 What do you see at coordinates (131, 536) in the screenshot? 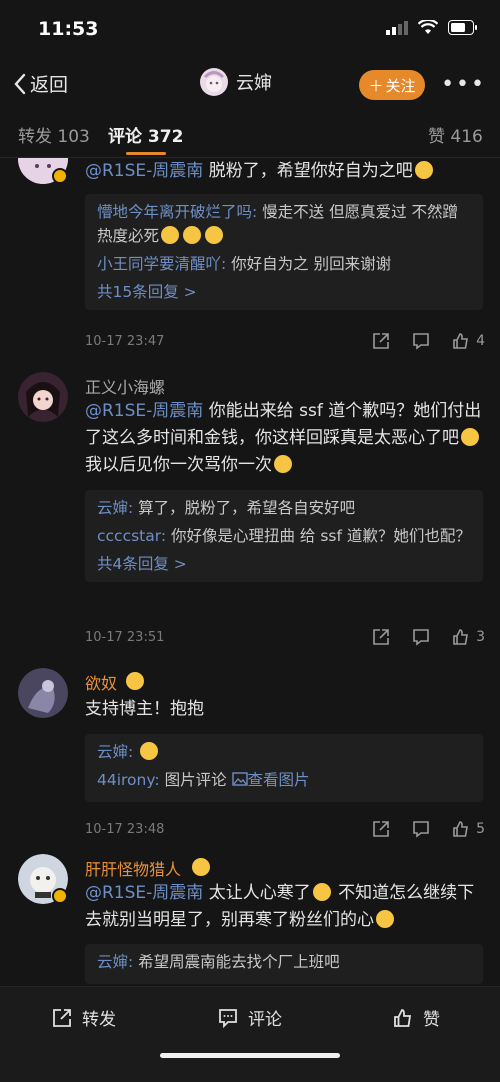
I see `reply-author: ccccstar:` at bounding box center [131, 536].